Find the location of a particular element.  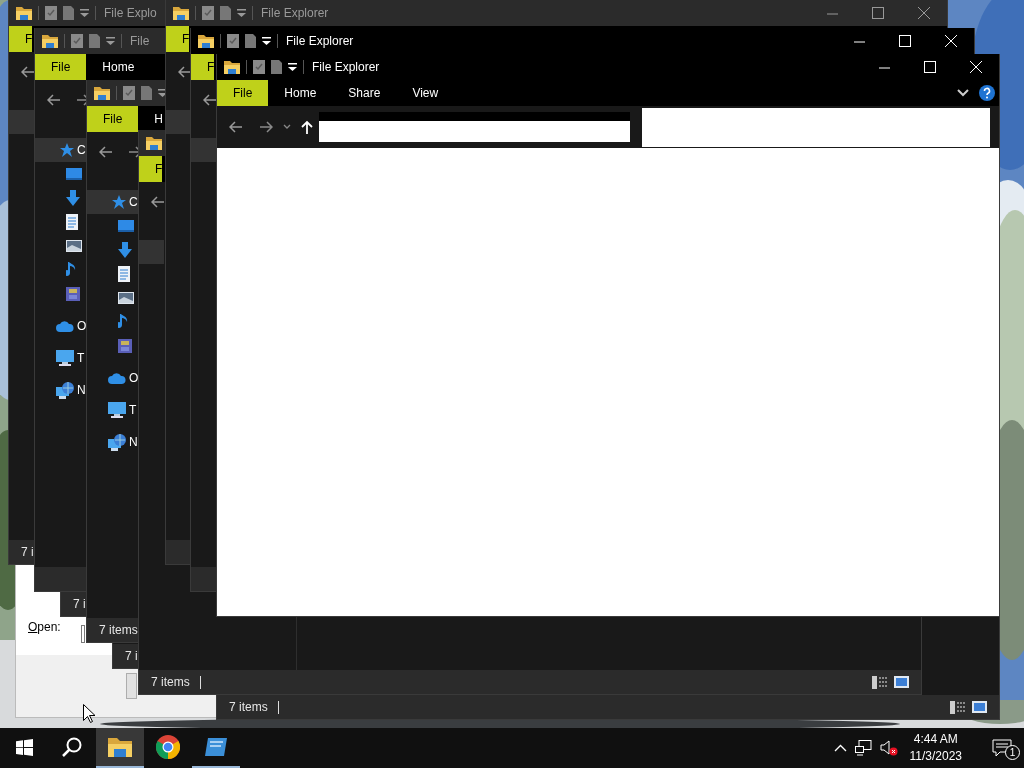

forward-arrow-icon is located at coordinates (266, 127).